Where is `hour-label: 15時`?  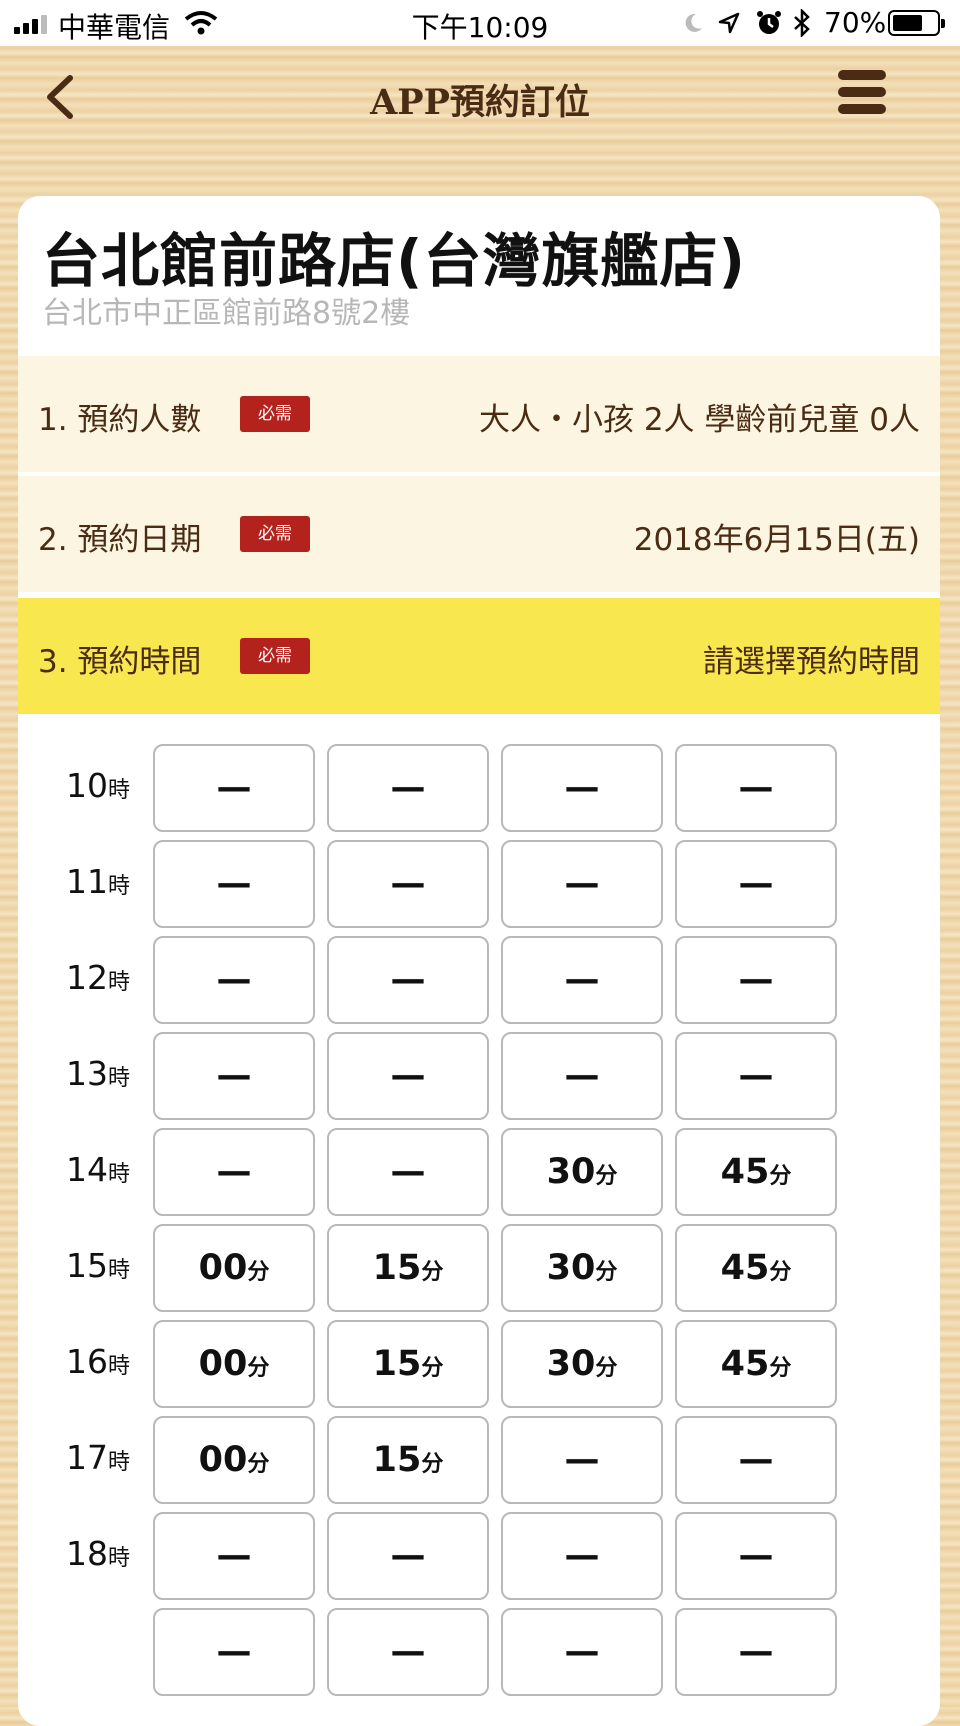
hour-label: 15時 is located at coordinates (98, 1265).